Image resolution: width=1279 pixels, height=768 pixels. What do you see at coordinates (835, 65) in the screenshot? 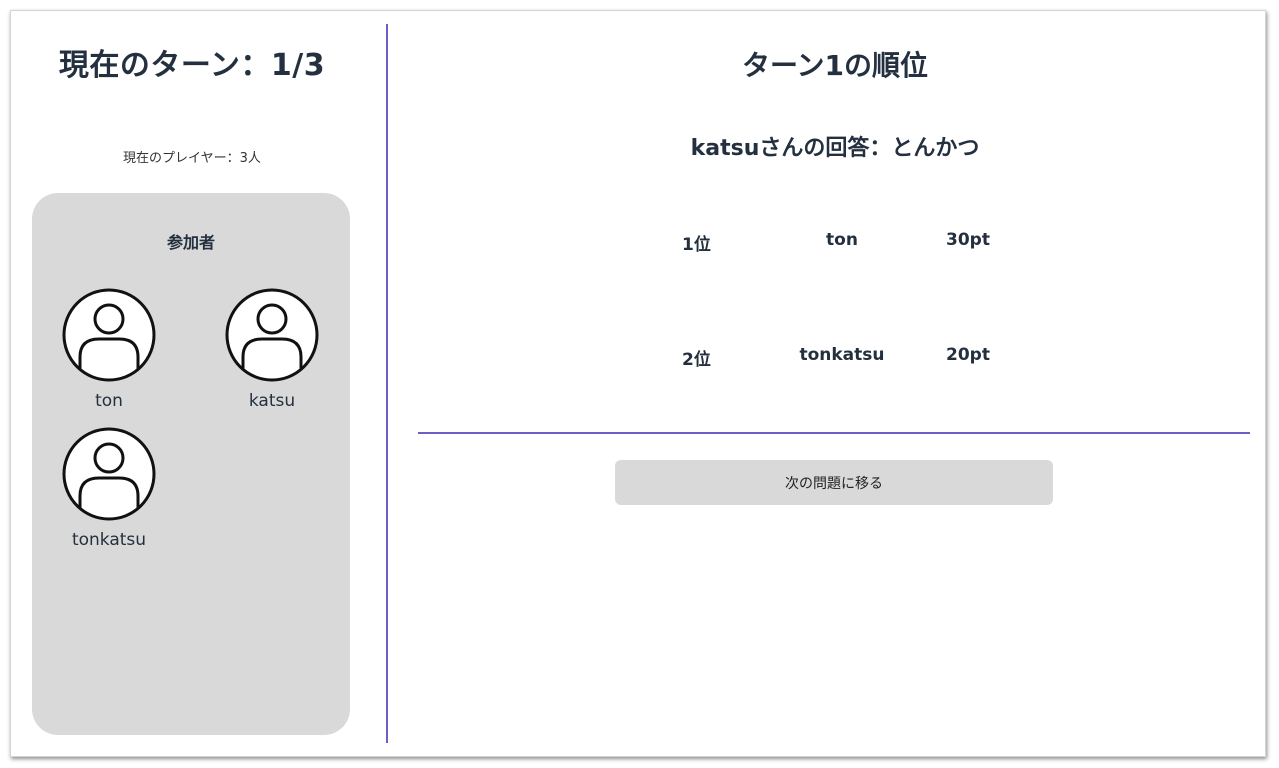
I see `round-ranking-title: ターン1の順位` at bounding box center [835, 65].